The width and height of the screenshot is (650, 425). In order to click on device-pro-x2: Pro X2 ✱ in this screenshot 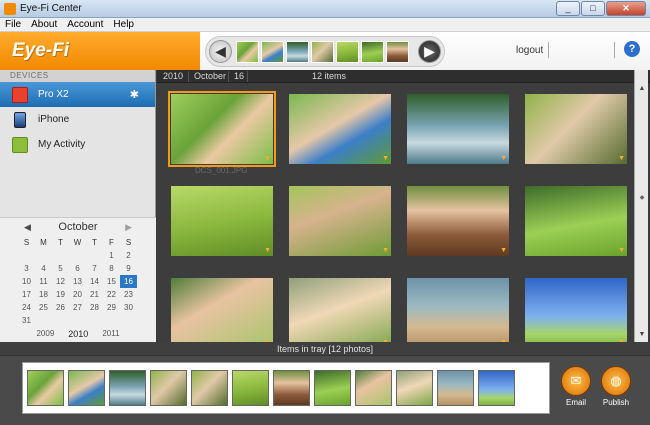, I will do `click(77, 94)`.